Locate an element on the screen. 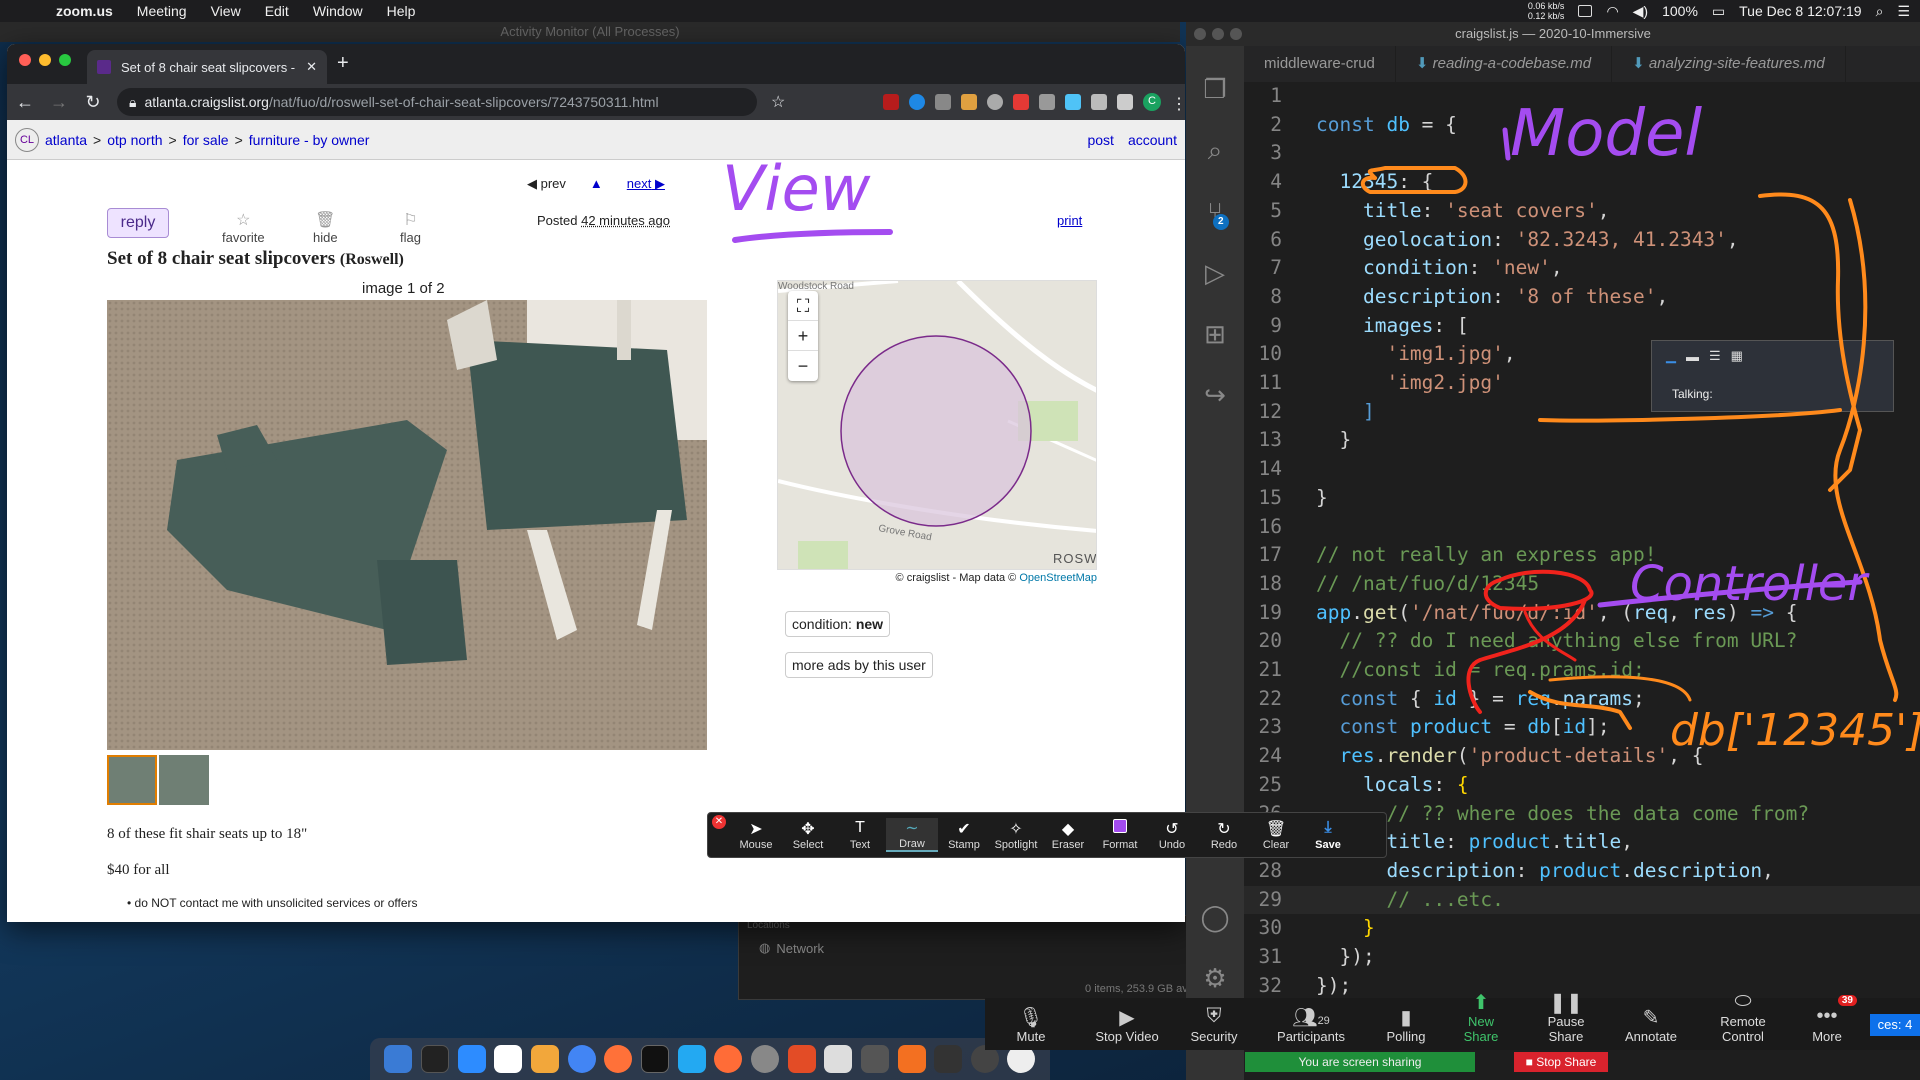 This screenshot has height=1080, width=1920. menubar-clock: Tue Dec 8 12:07:19 is located at coordinates (1800, 11).